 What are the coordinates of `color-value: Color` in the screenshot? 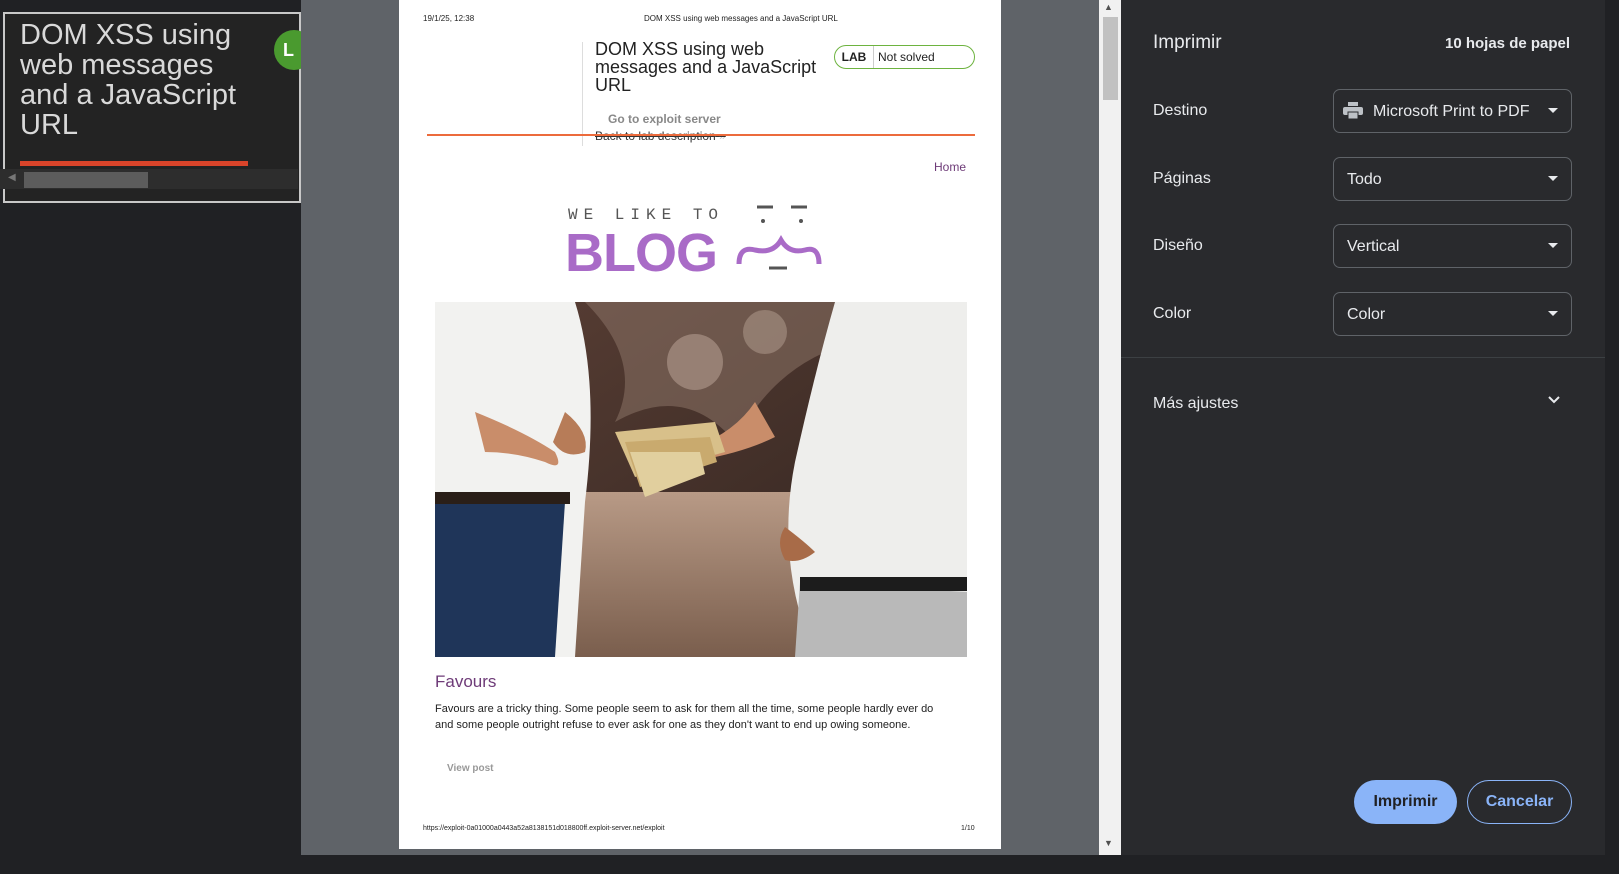 It's located at (1366, 314).